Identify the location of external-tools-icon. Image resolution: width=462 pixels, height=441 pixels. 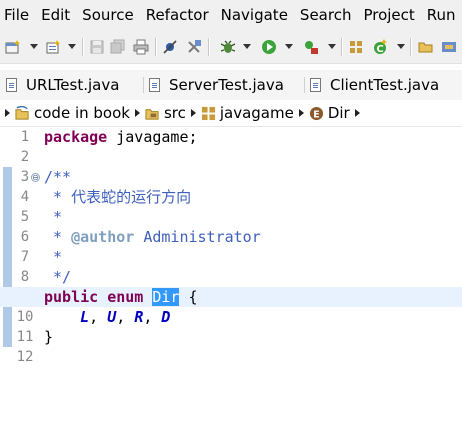
(311, 47).